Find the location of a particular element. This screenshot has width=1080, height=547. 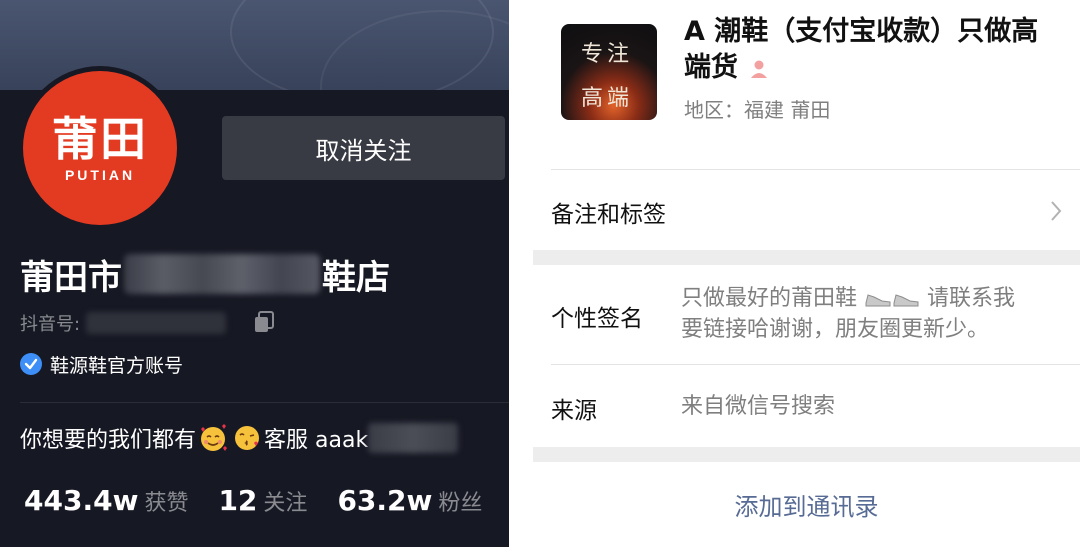

following-label: 关注 is located at coordinates (285, 501).